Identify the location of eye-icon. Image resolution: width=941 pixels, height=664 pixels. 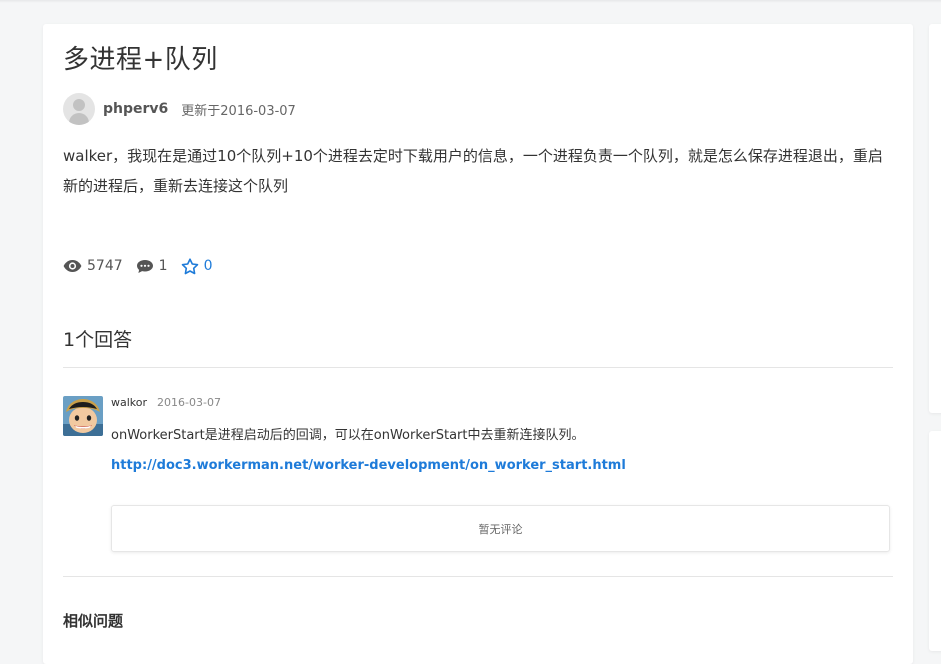
(72, 266).